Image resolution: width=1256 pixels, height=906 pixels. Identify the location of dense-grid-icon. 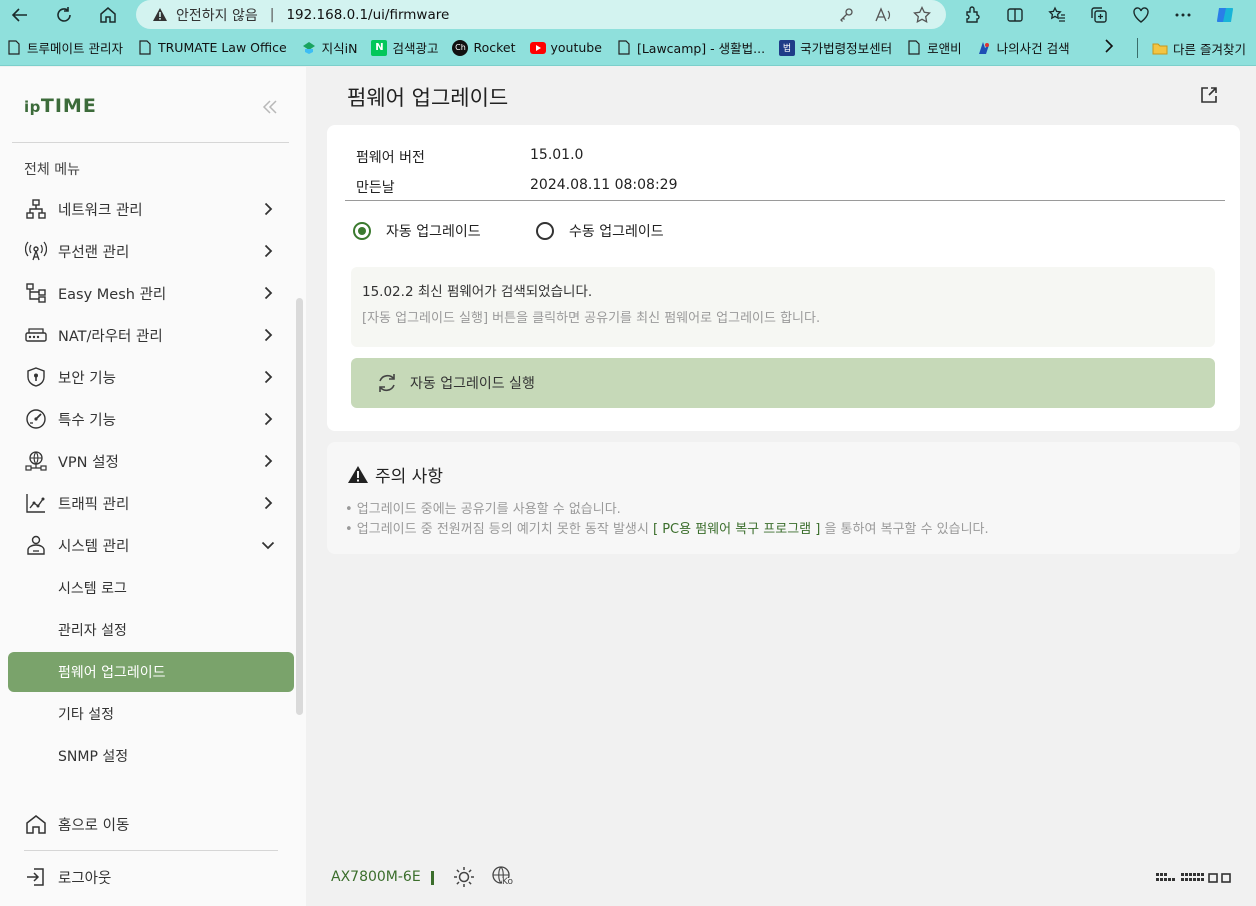
(1193, 879).